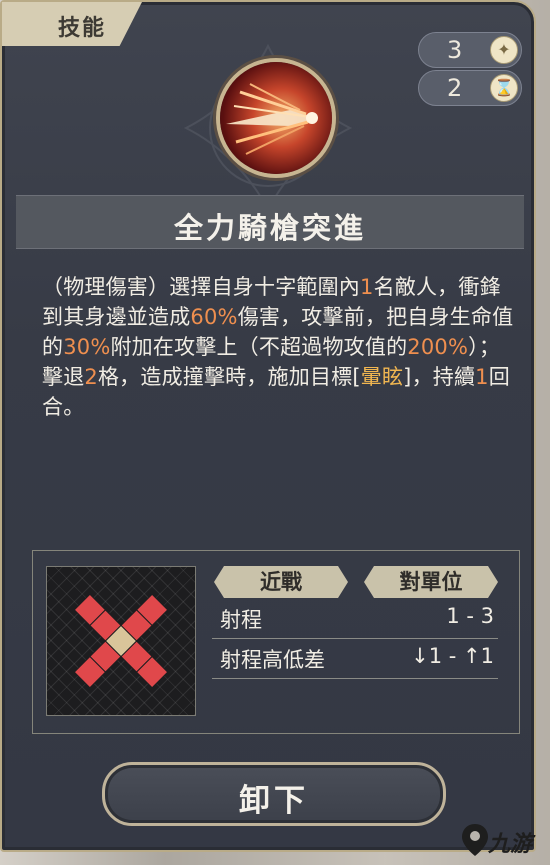 This screenshot has height=865, width=550. Describe the element at coordinates (455, 88) in the screenshot. I see `cooldown-value: 2` at that location.